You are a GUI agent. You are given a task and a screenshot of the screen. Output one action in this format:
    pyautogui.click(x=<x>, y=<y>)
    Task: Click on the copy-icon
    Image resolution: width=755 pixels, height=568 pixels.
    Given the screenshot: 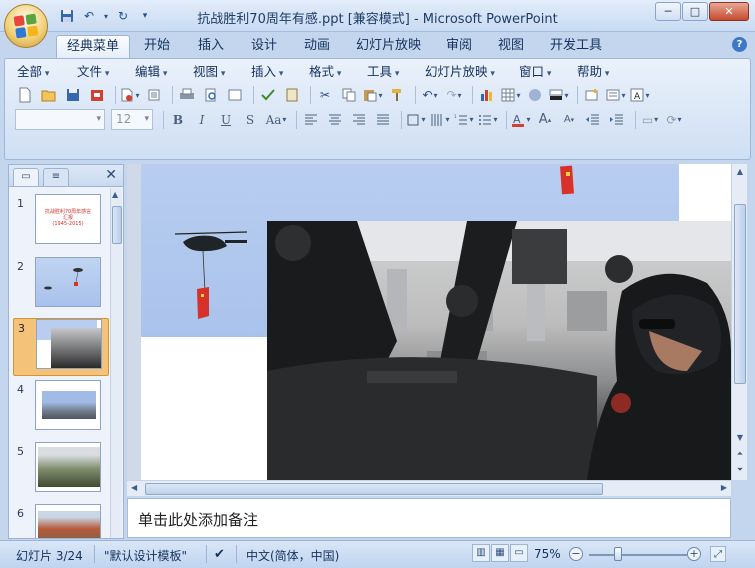 What is the action you would take?
    pyautogui.click(x=349, y=95)
    